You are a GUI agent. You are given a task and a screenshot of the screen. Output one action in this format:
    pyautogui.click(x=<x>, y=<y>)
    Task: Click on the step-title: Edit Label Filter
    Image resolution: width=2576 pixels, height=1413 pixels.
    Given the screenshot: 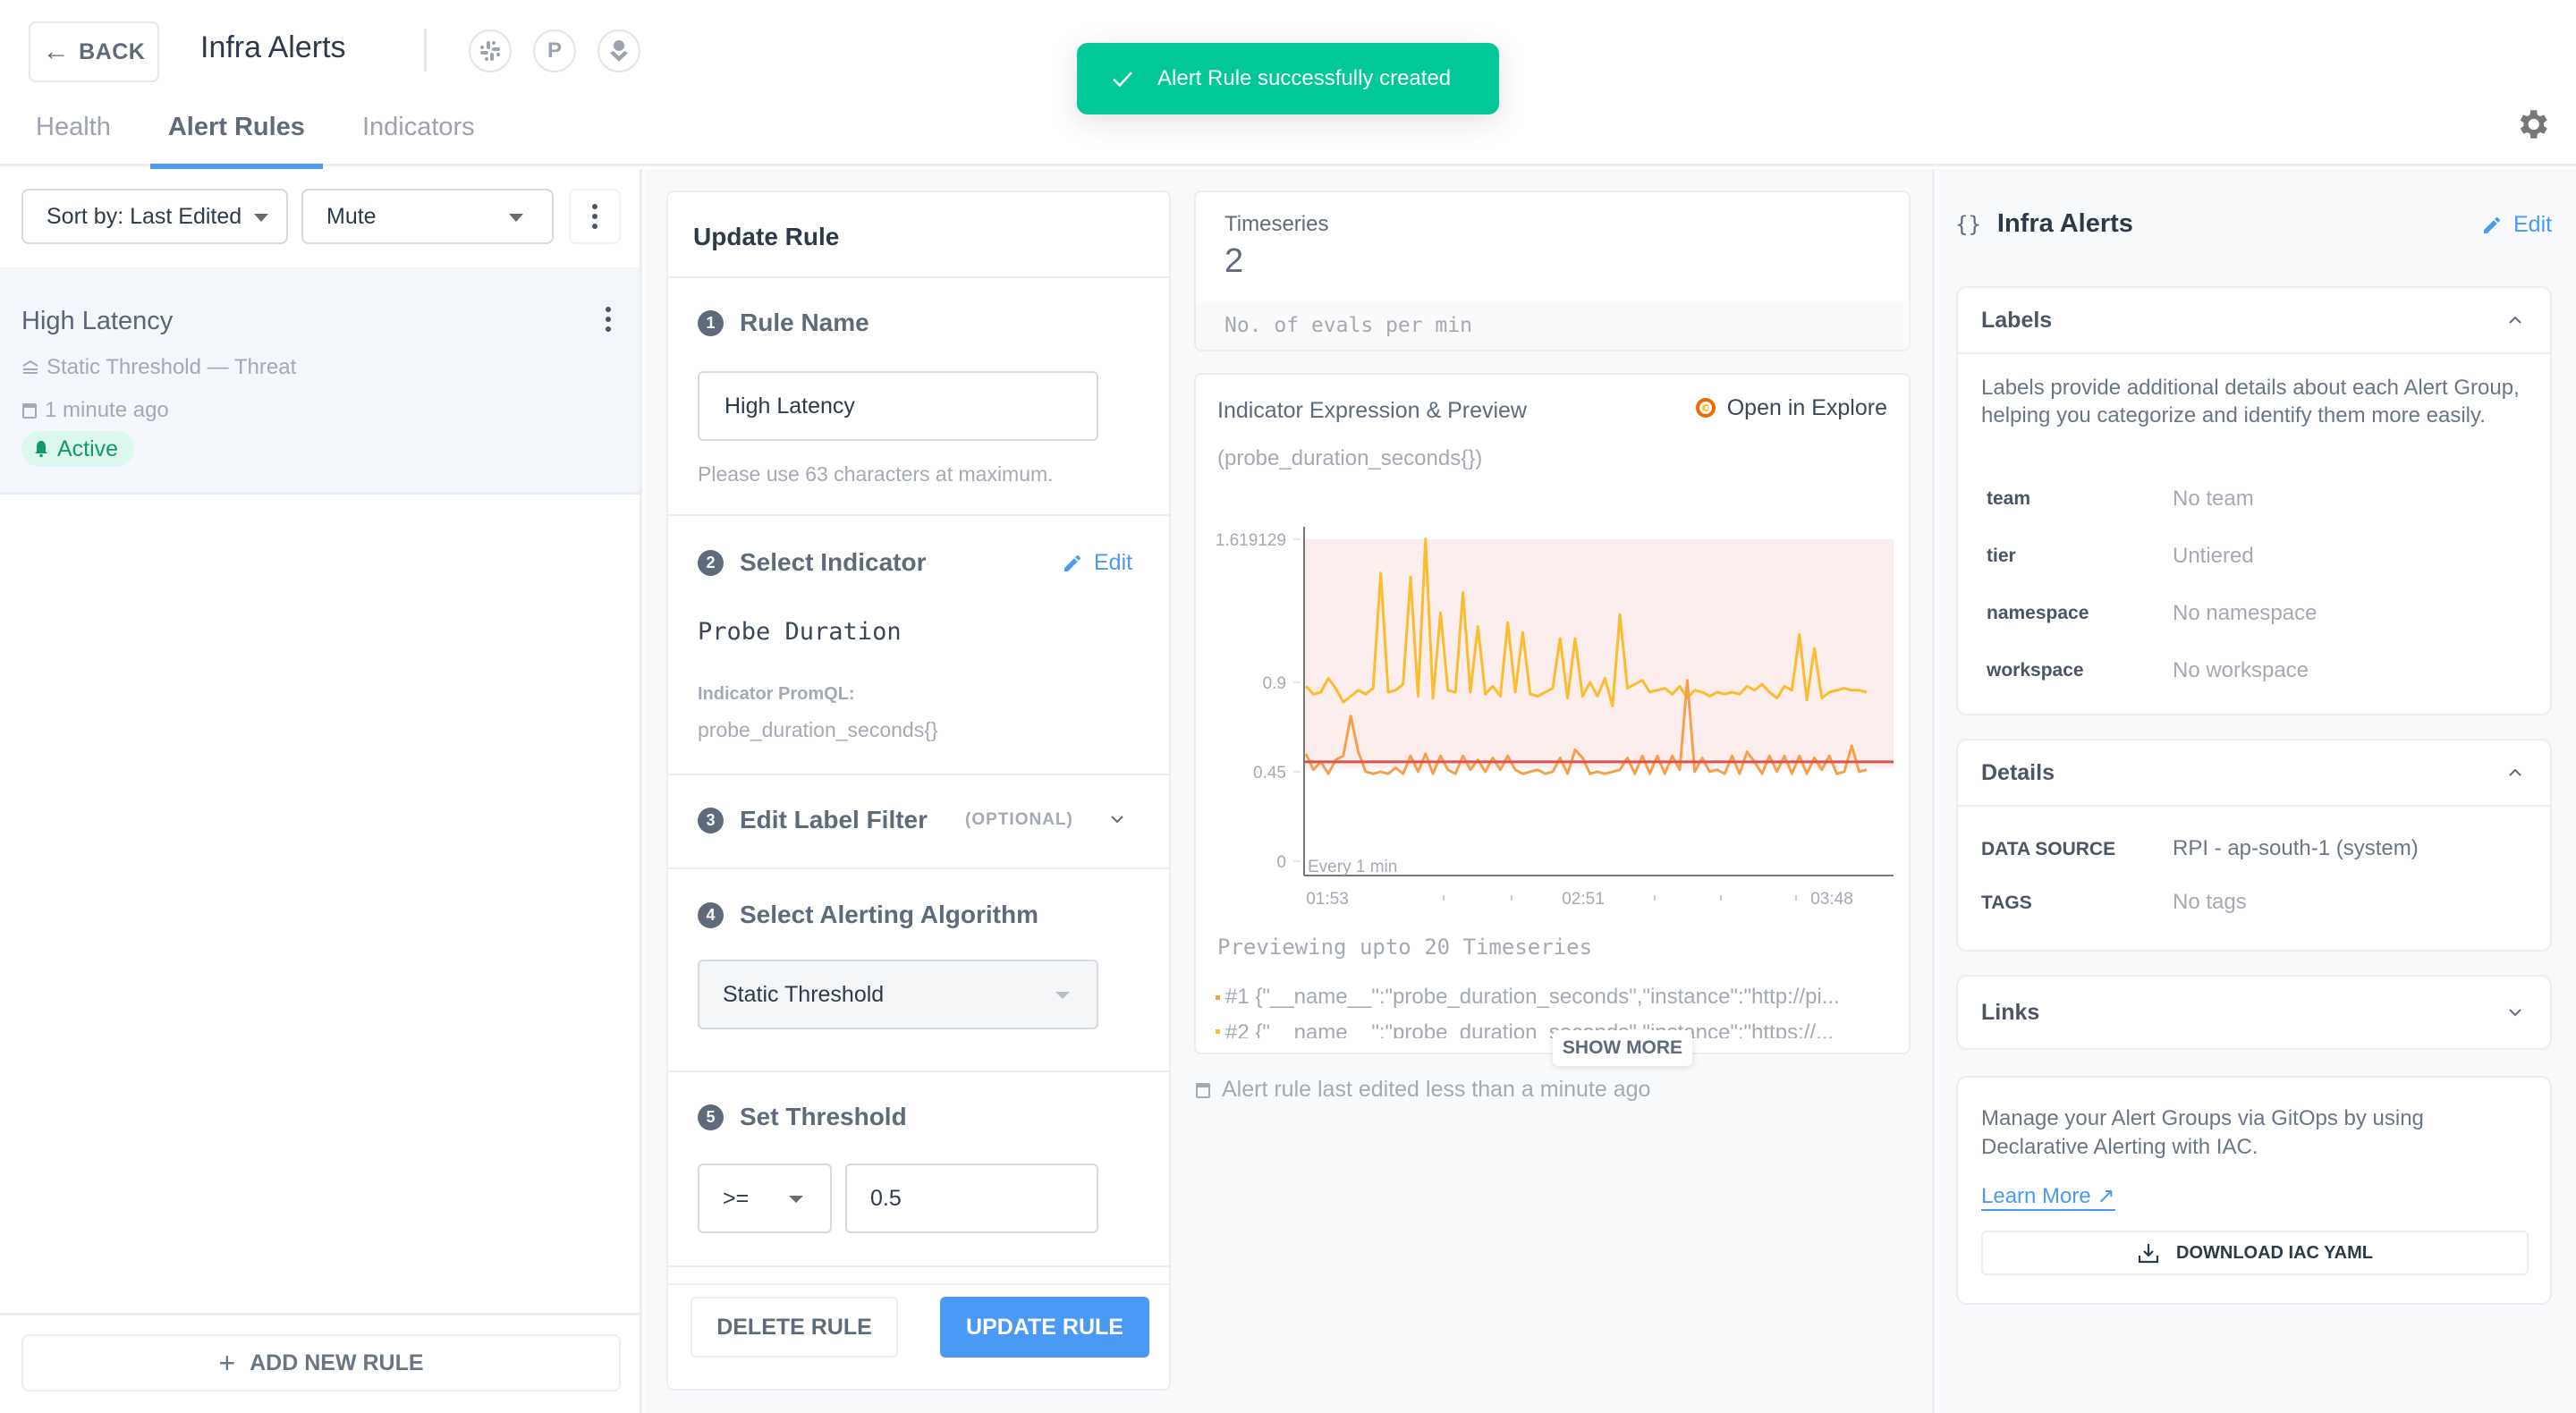 What is the action you would take?
    pyautogui.click(x=834, y=819)
    